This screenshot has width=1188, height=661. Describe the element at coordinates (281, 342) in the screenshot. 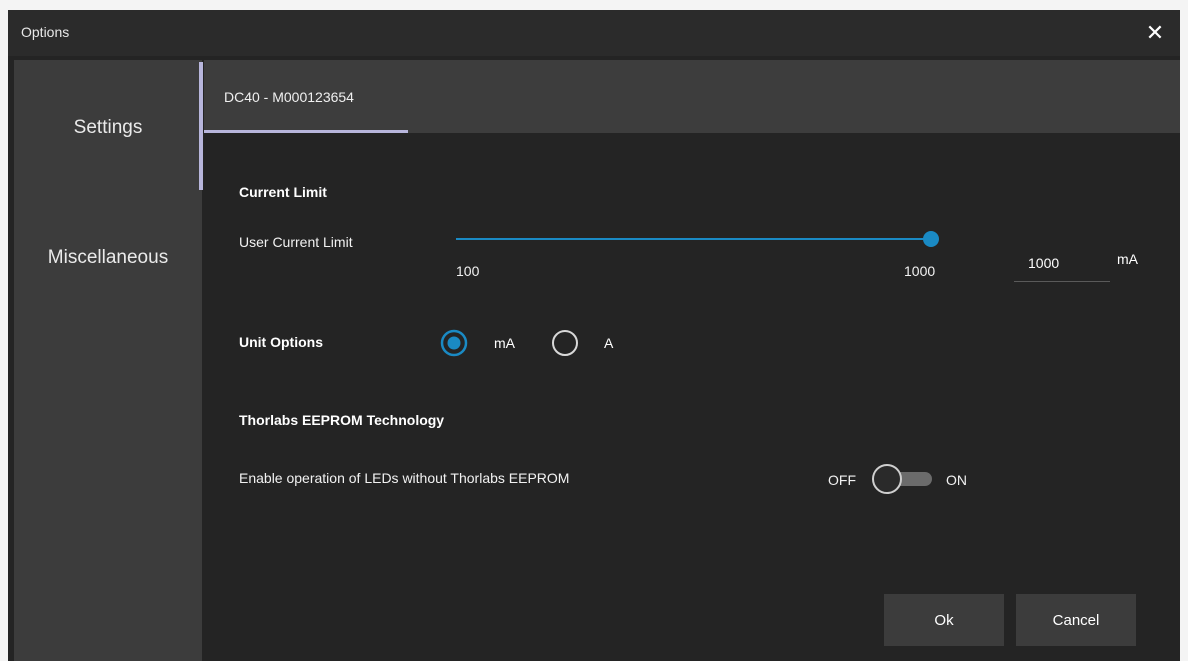

I see `unit-options-label: Unit Options` at that location.